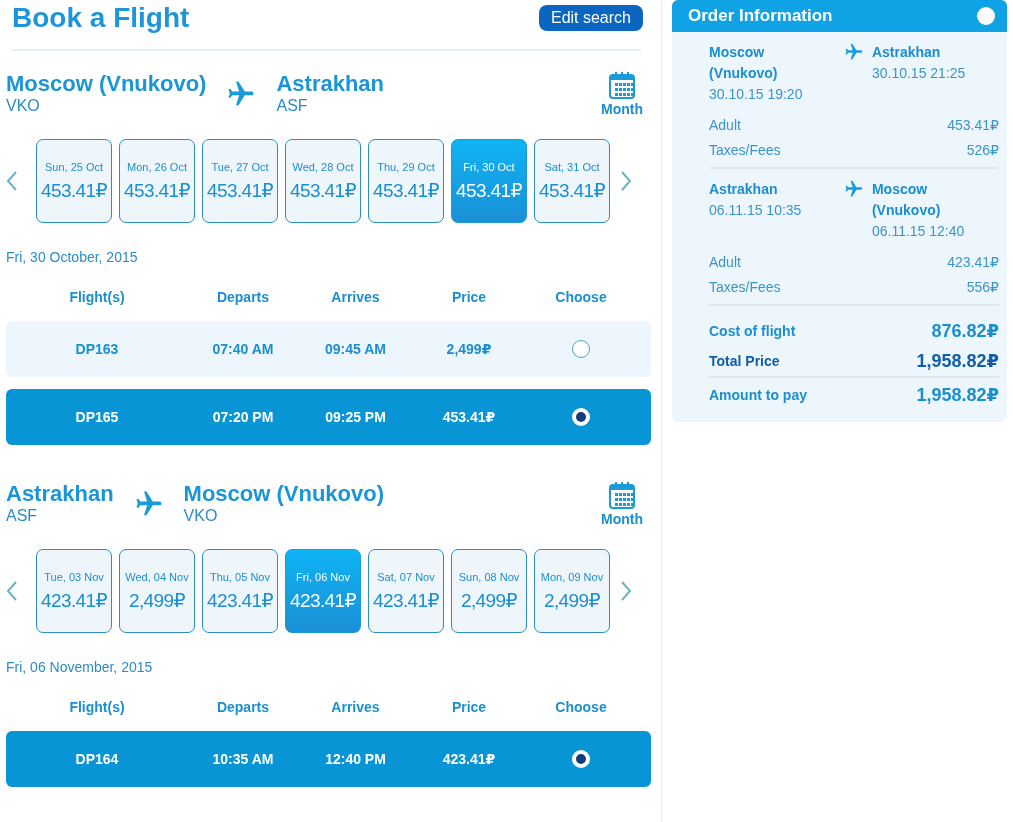 The width and height of the screenshot is (1013, 822). I want to click on date-card: Wed, 04 Nov 2,499₽, so click(157, 591).